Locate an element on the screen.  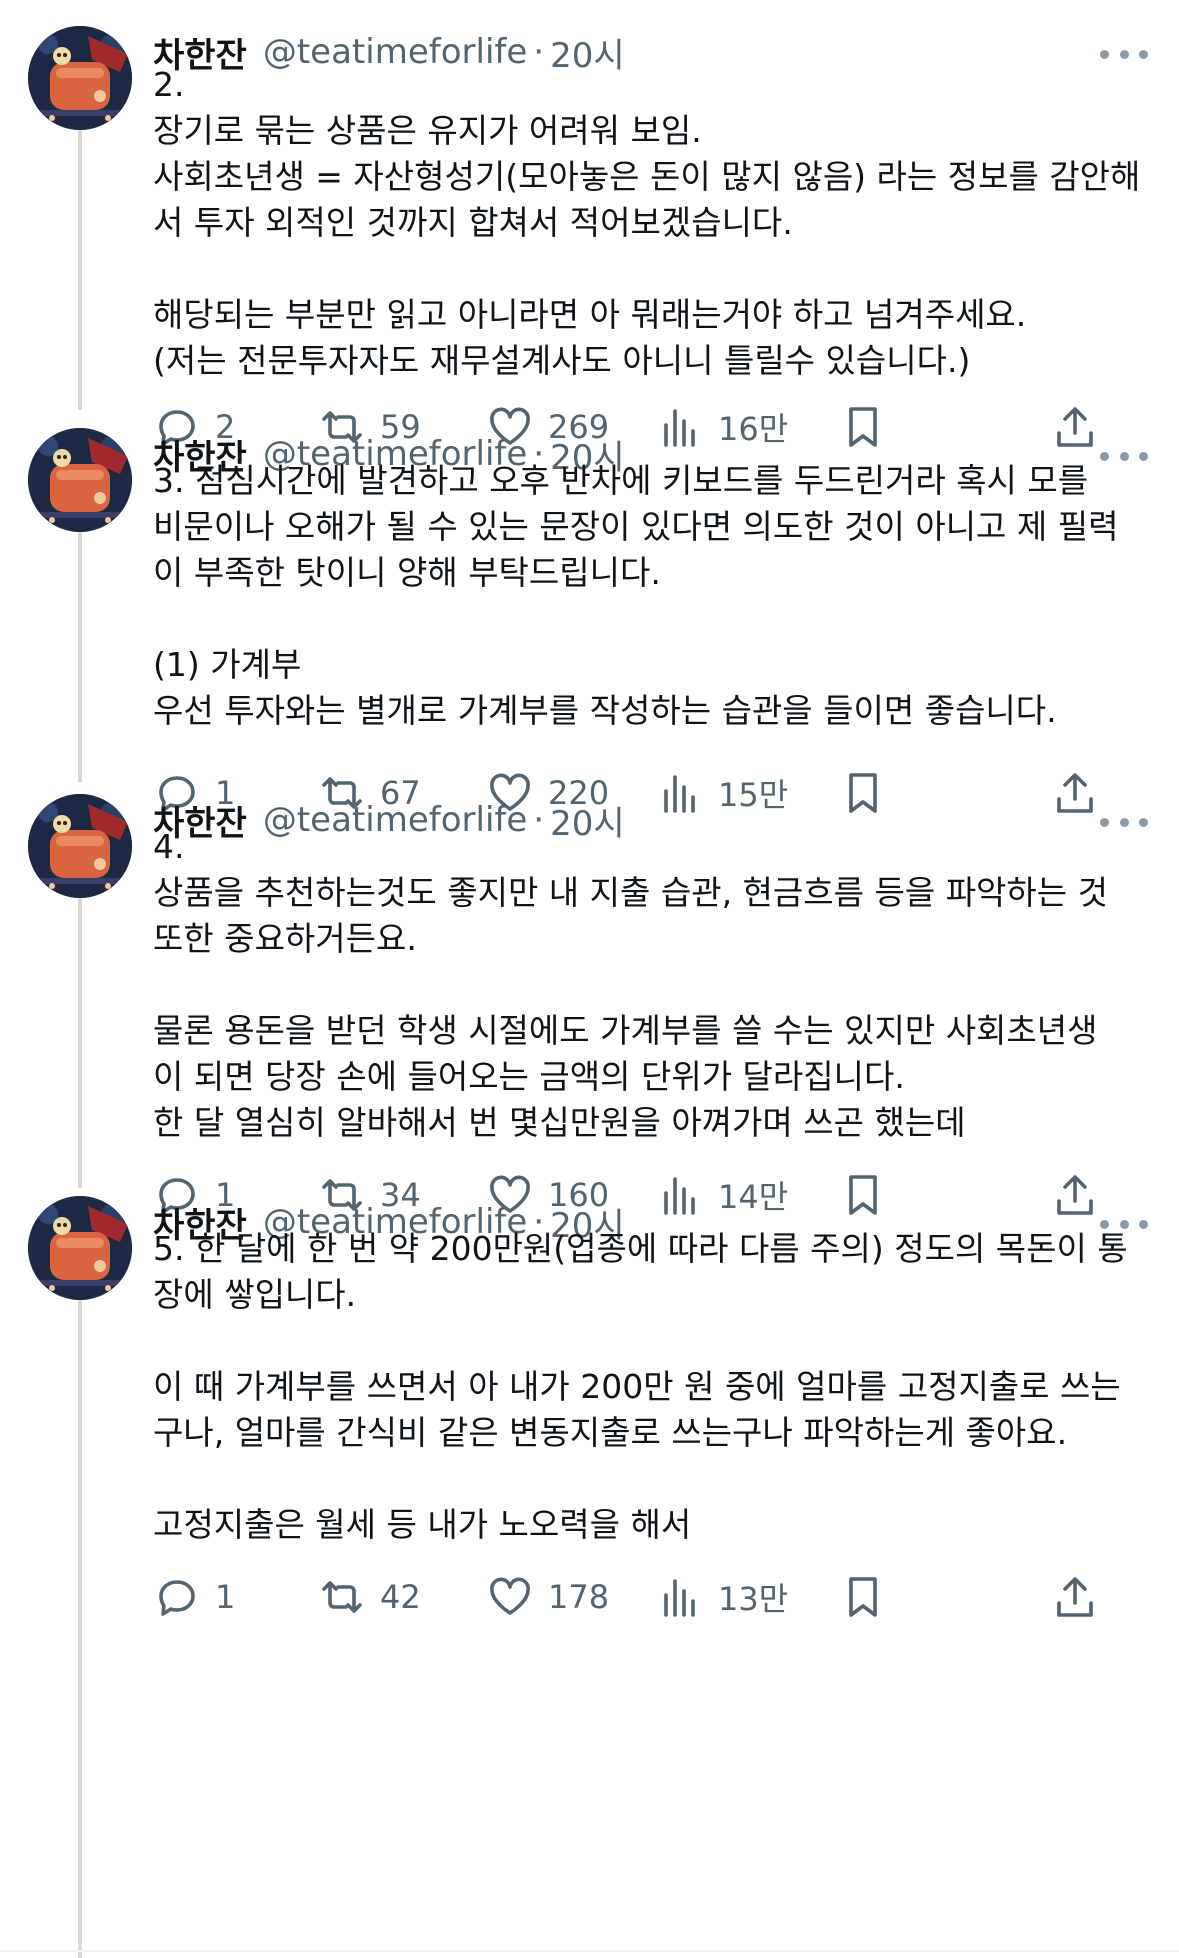
retweet-count: 42 is located at coordinates (400, 1597).